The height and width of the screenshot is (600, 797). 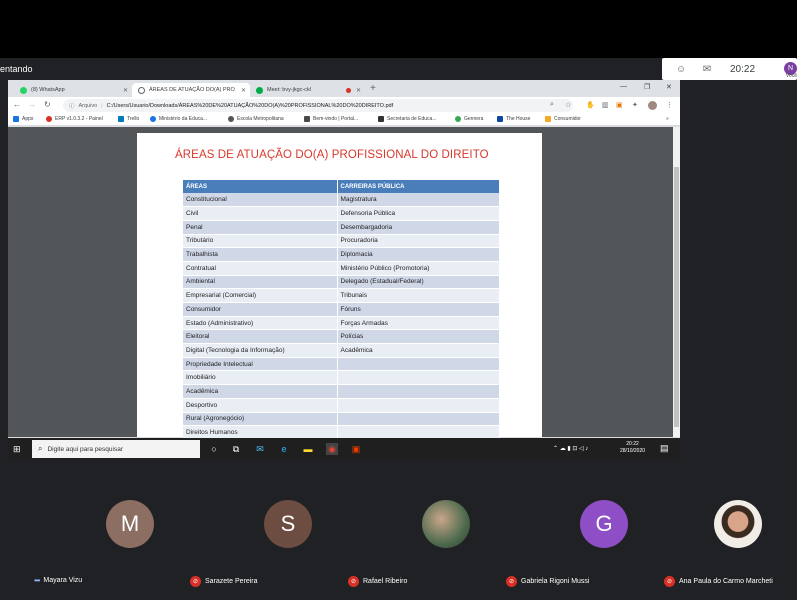 I want to click on bookmark-apps: Apps, so click(x=23, y=119).